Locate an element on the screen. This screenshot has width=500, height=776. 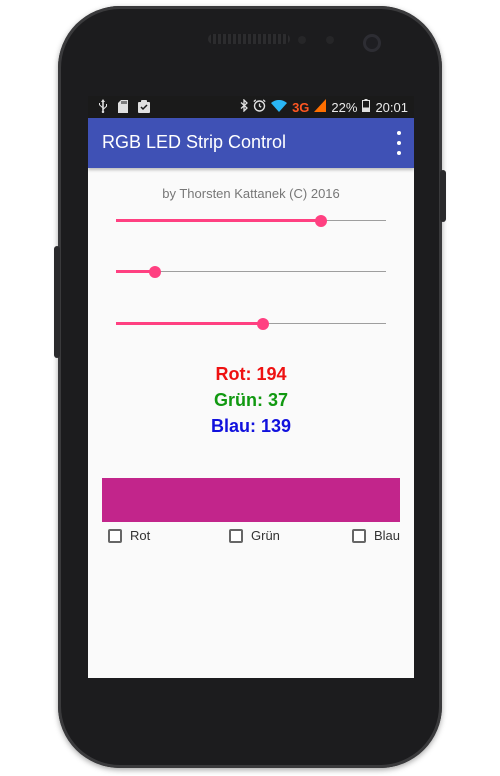
proximity-sensor is located at coordinates (330, 40).